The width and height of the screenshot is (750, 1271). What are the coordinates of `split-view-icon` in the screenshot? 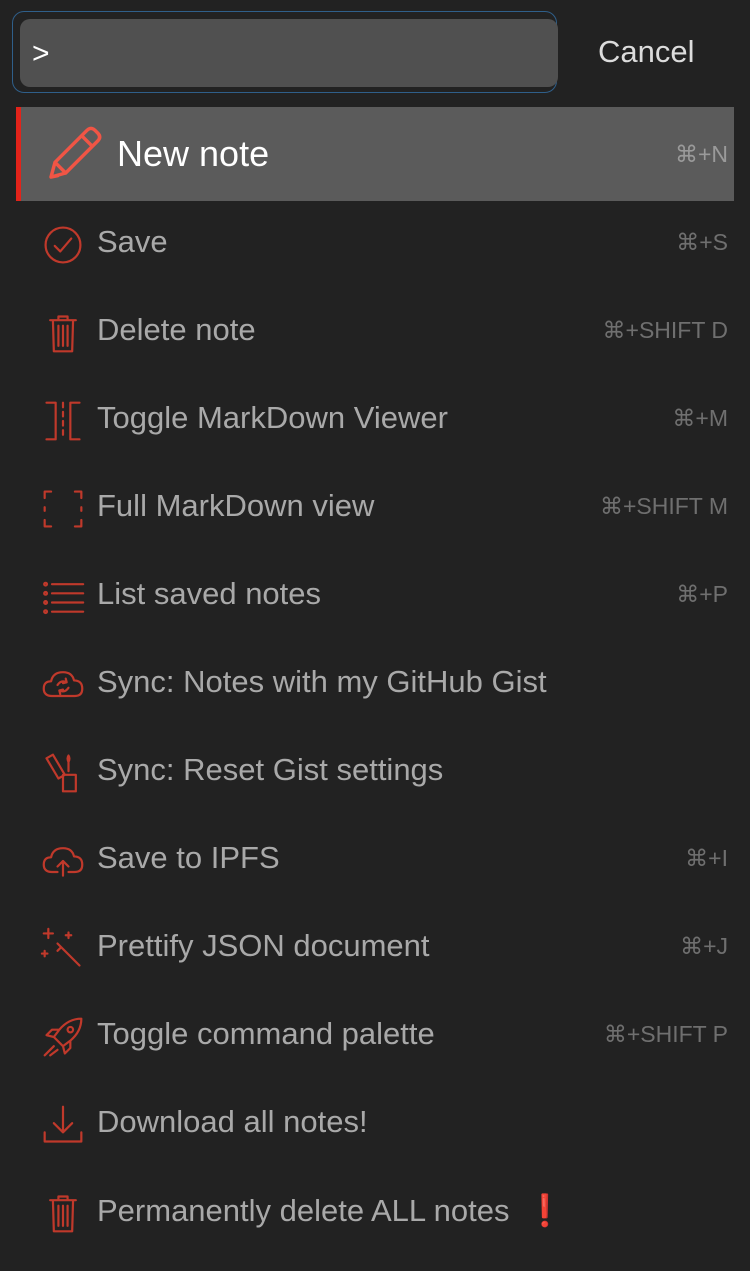 It's located at (63, 421).